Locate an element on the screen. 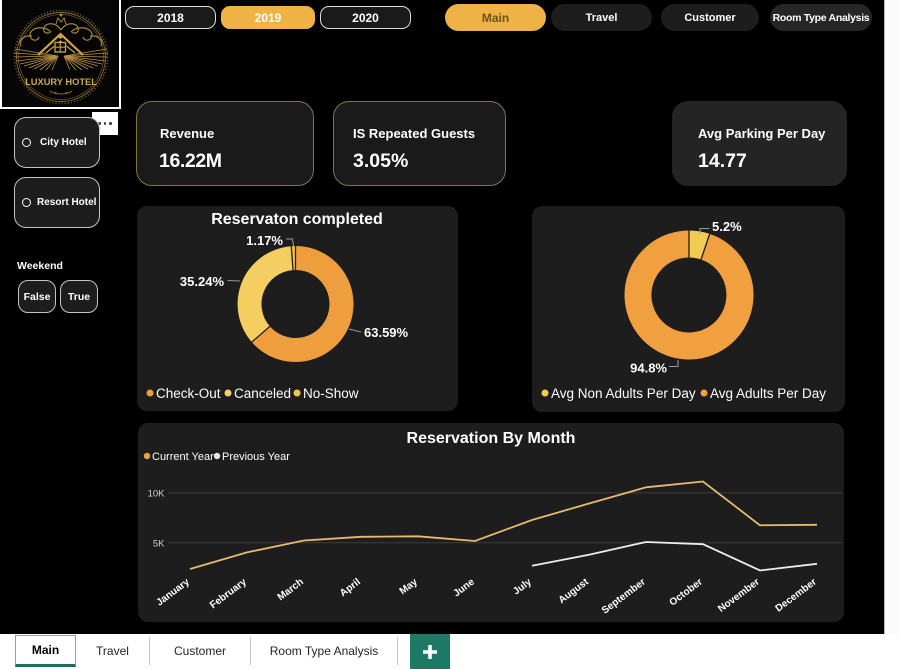 Image resolution: width=900 pixels, height=669 pixels. svg-text: LUXURY HOTEL is located at coordinates (61, 82).